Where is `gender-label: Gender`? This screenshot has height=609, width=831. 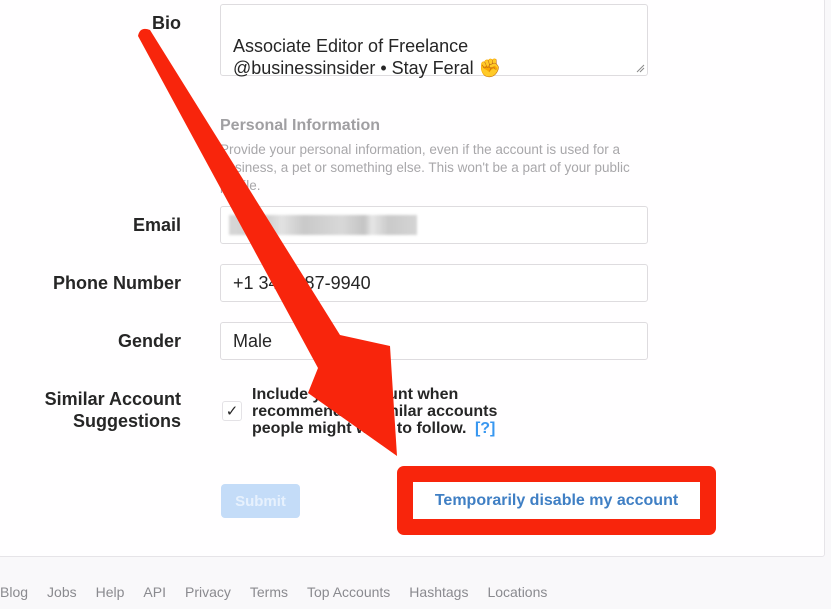 gender-label: Gender is located at coordinates (149, 341).